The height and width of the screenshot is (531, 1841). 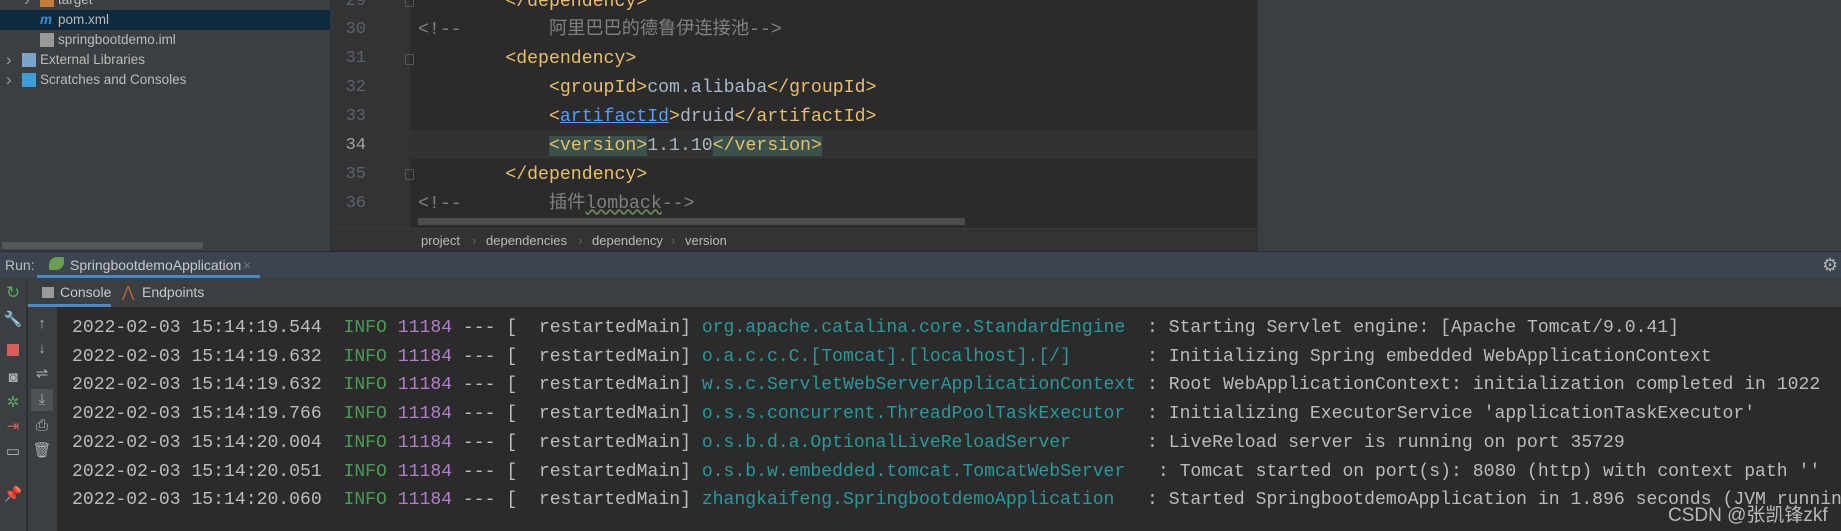 I want to click on layout-icon: ▭, so click(x=13, y=452).